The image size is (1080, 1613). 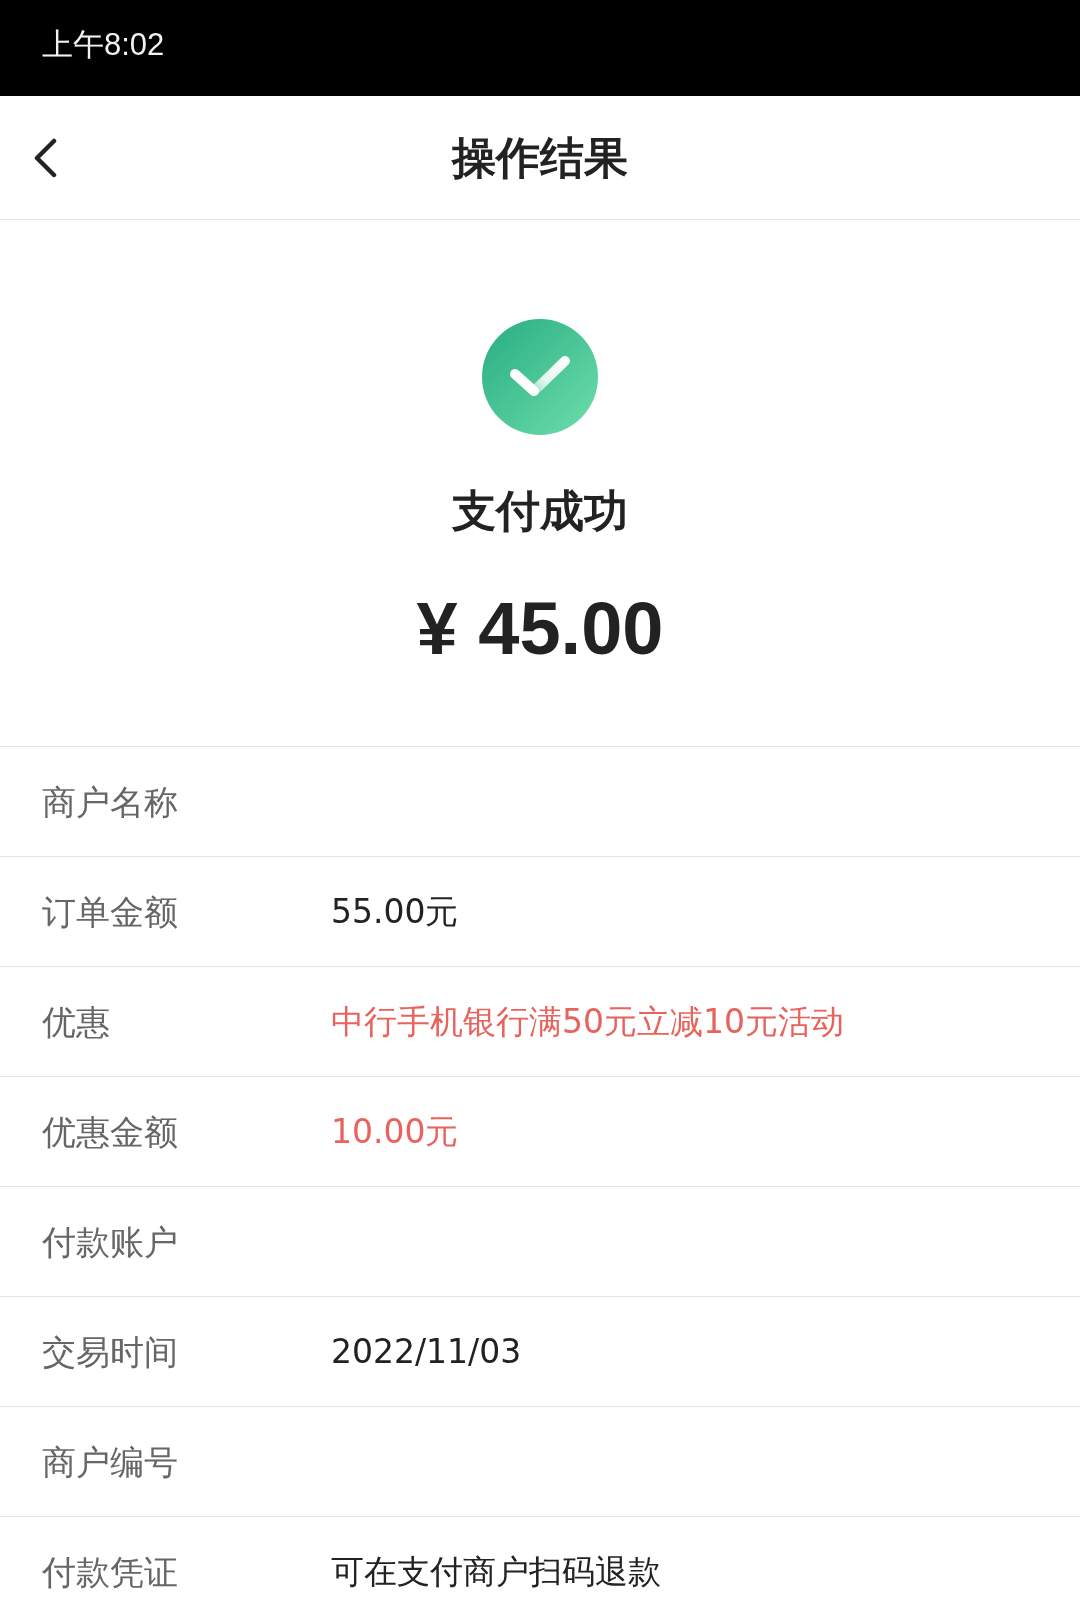 What do you see at coordinates (110, 1242) in the screenshot?
I see `field-label: 付款账户` at bounding box center [110, 1242].